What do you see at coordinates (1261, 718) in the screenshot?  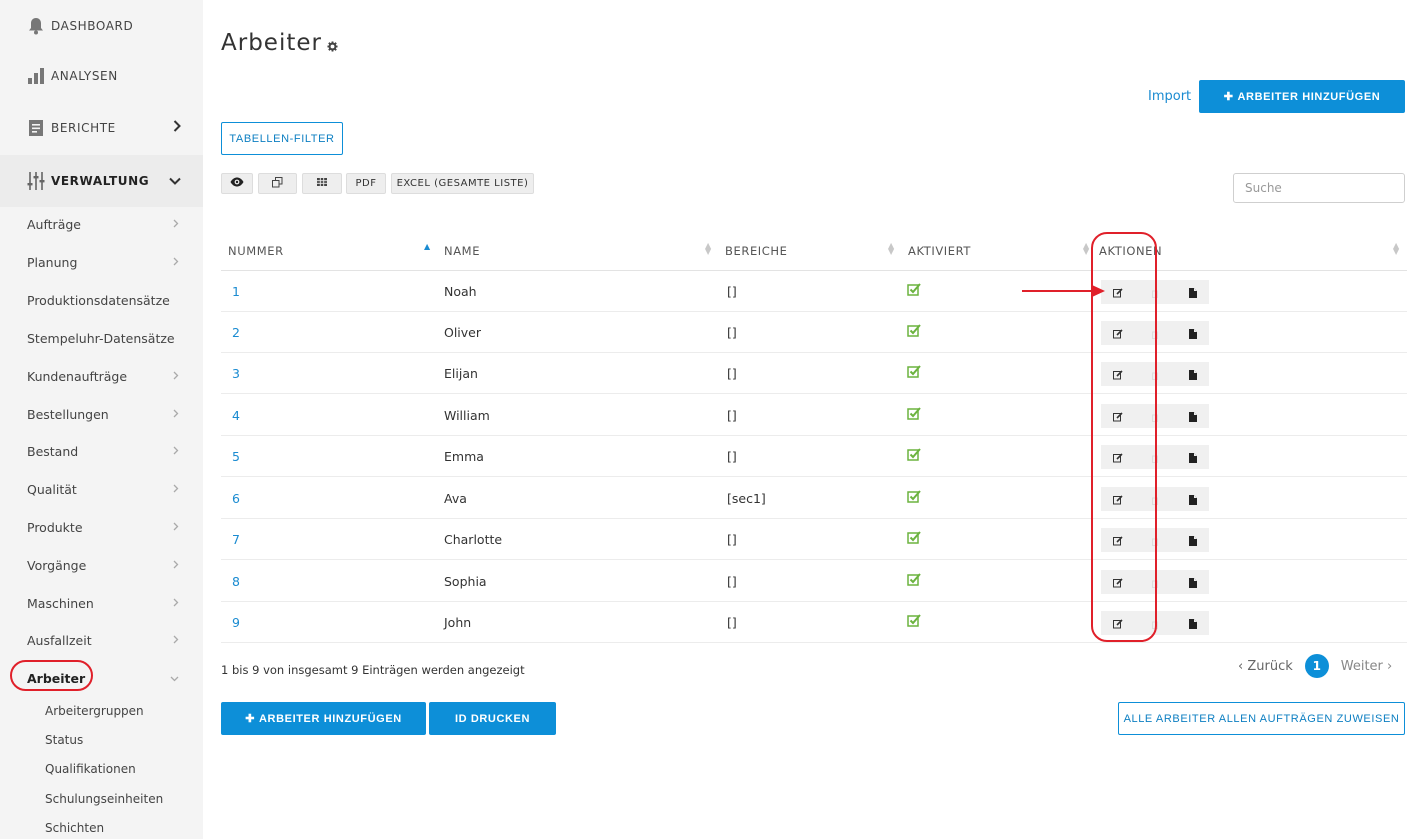 I see `assign-all-button: ALLE ARBEITER ALLEN AUFTRÄGEN ZUWEISEN` at bounding box center [1261, 718].